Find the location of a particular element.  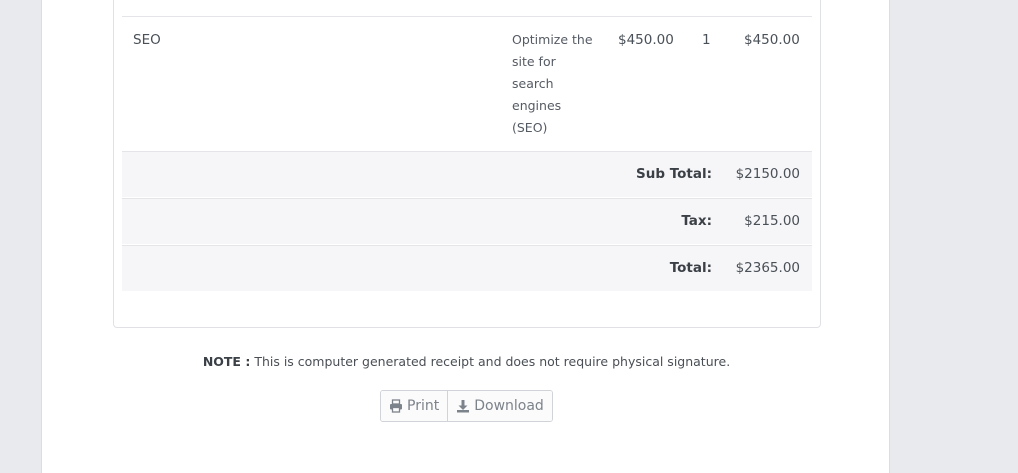

tax-label: Tax: is located at coordinates (696, 221).